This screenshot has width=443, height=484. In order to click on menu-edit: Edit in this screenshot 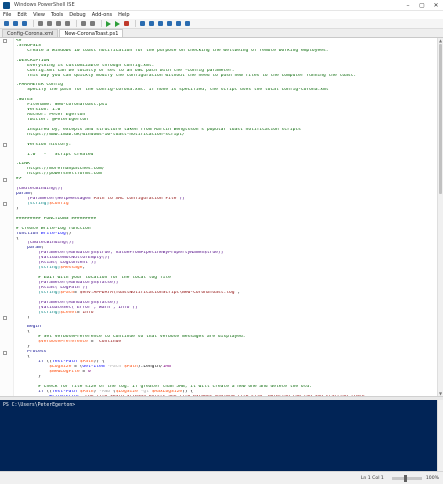, I will do `click(22, 15)`.